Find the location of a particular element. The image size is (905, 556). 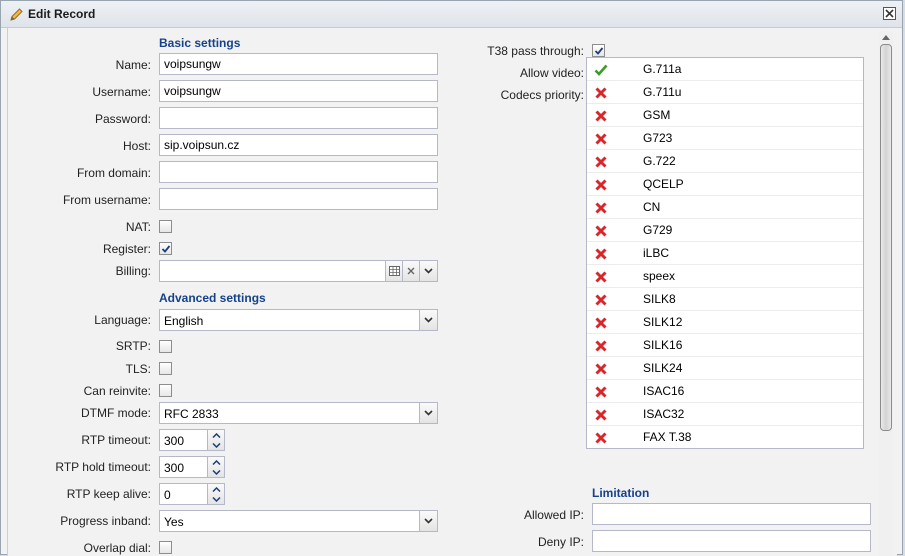

check-icon is located at coordinates (601, 70).